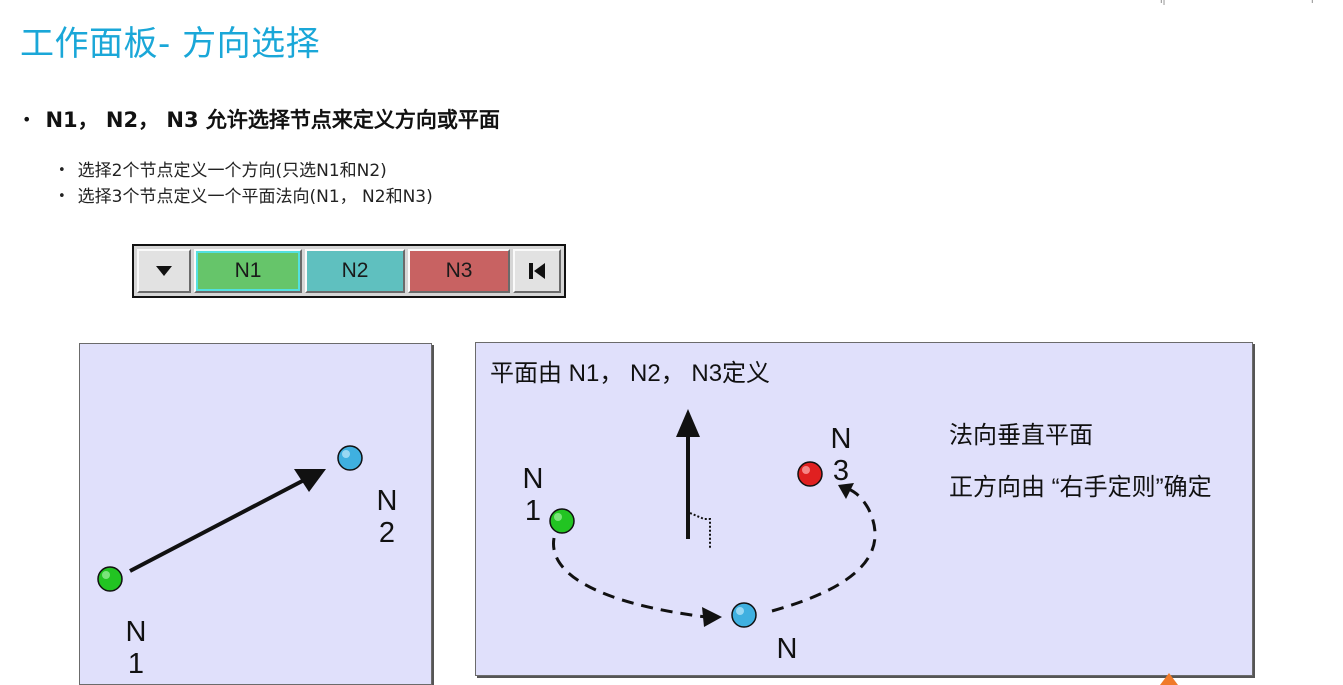 Image resolution: width=1343 pixels, height=685 pixels. I want to click on plane-diagram, so click(713, 518).